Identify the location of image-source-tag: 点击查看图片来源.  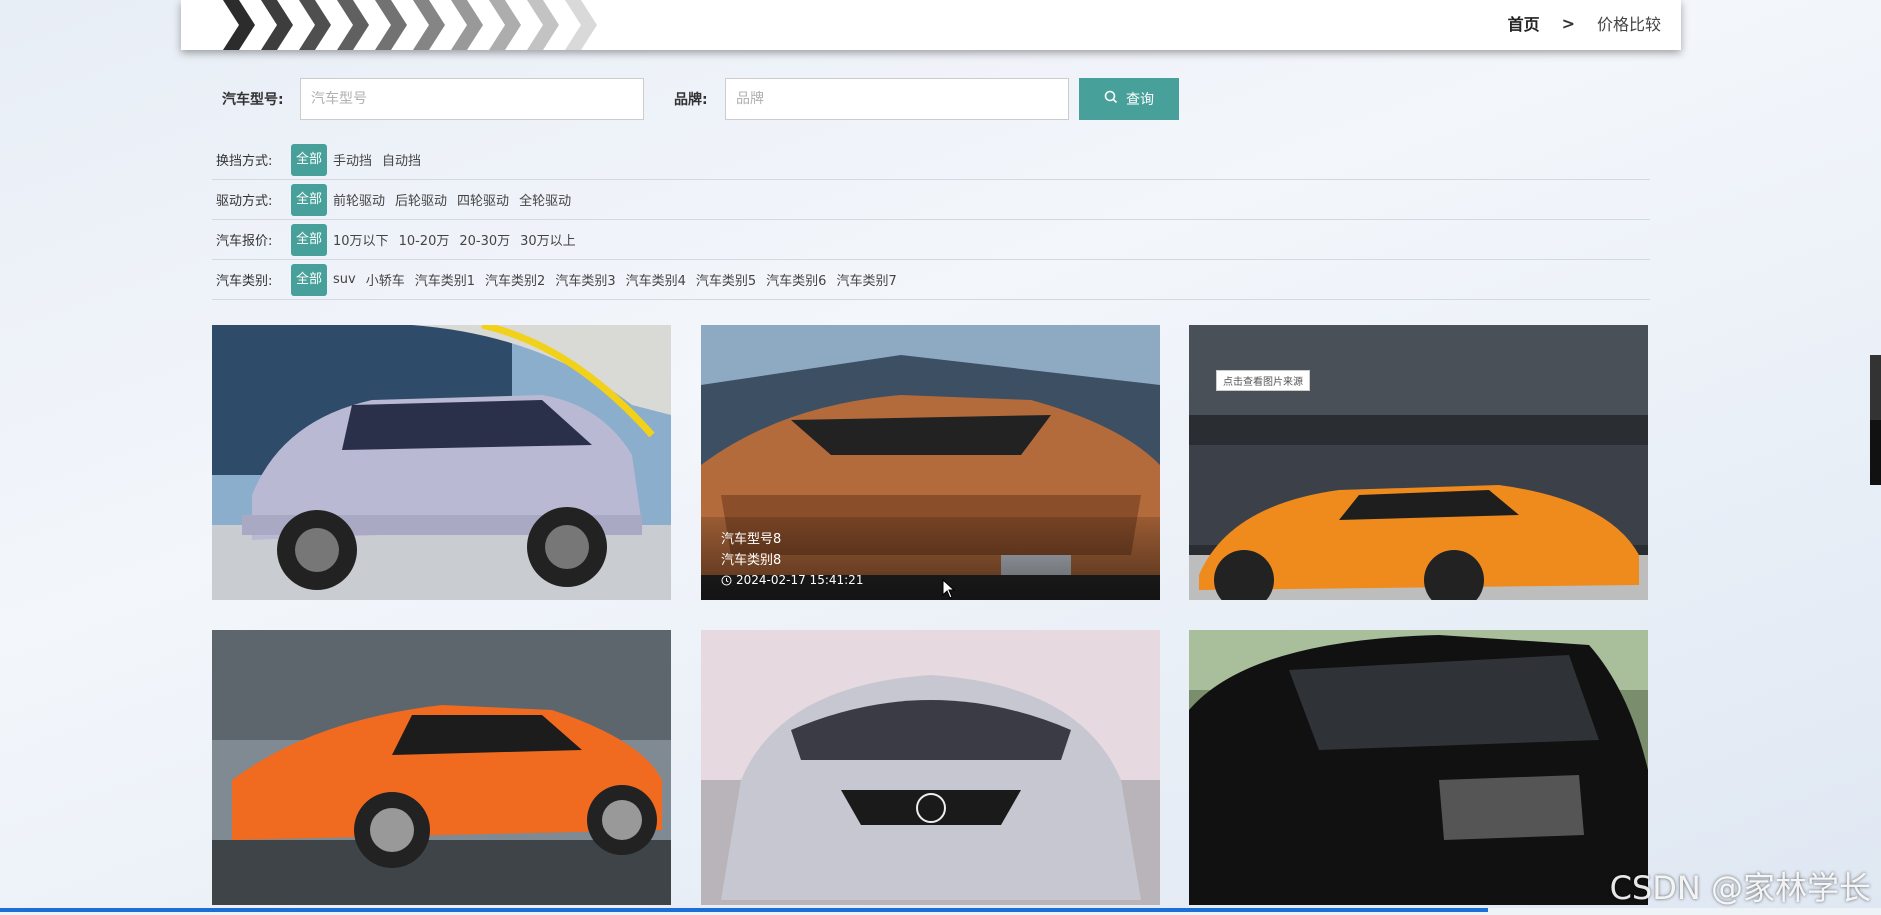
(1263, 380).